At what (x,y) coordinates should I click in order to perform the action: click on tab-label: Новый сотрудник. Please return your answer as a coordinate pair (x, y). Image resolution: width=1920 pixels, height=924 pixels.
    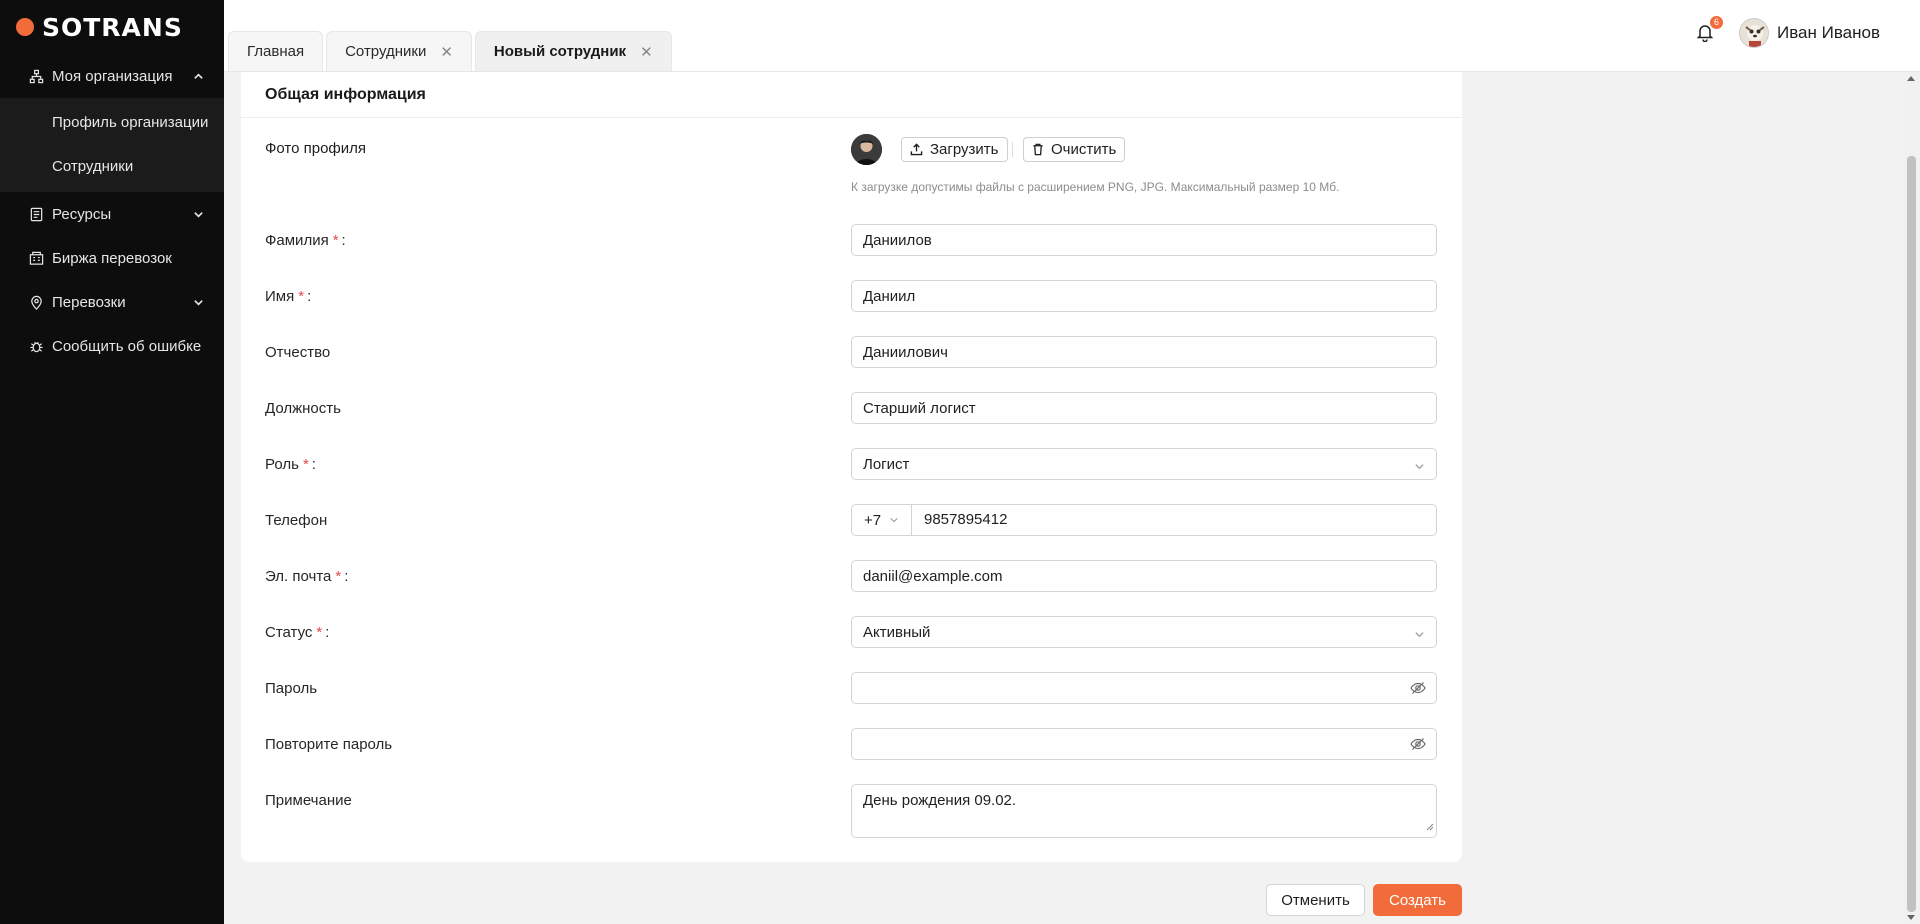
    Looking at the image, I should click on (560, 51).